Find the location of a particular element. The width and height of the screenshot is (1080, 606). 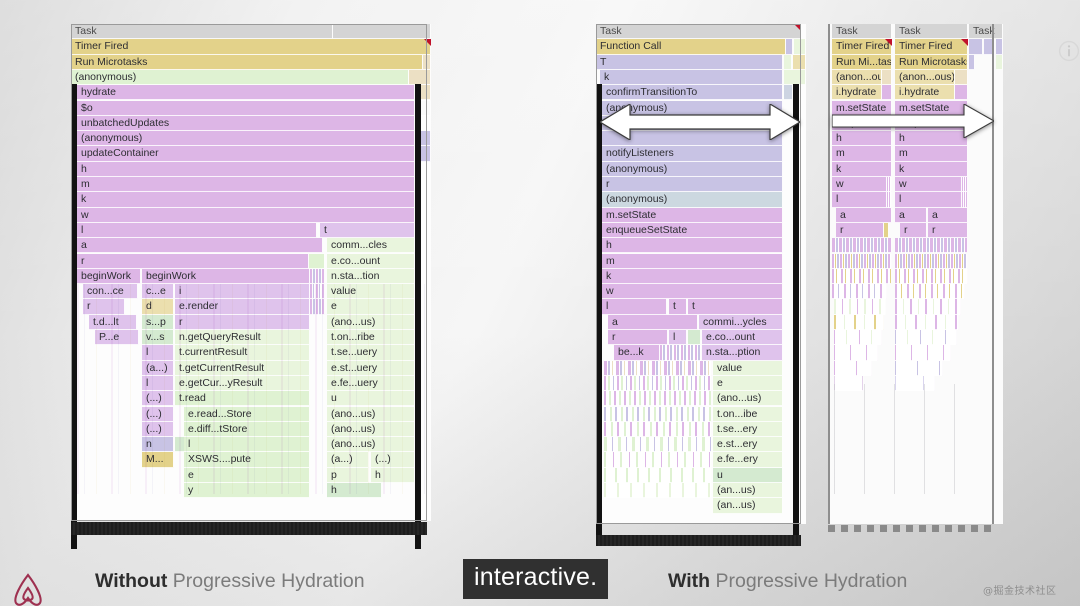

caption-left: Without Progressive Hydration is located at coordinates (230, 581).